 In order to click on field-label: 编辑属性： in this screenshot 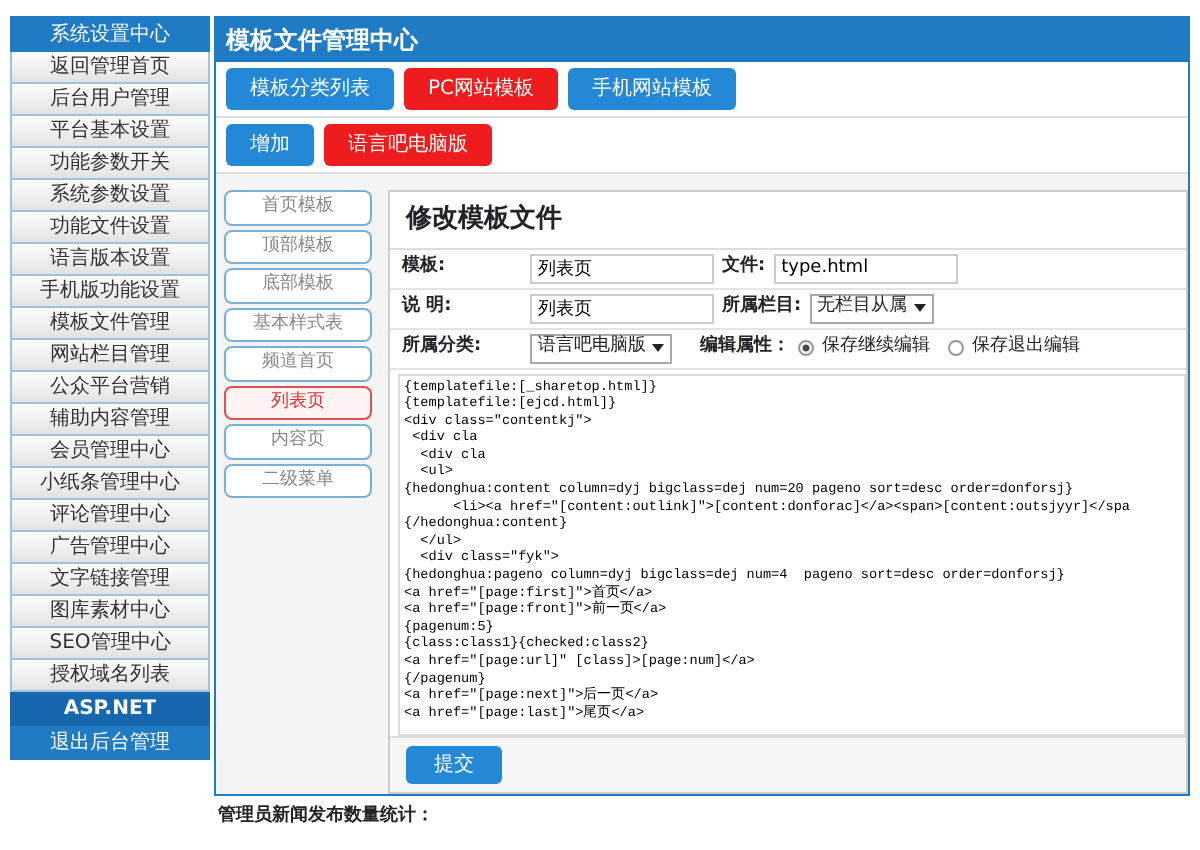, I will do `click(745, 347)`.